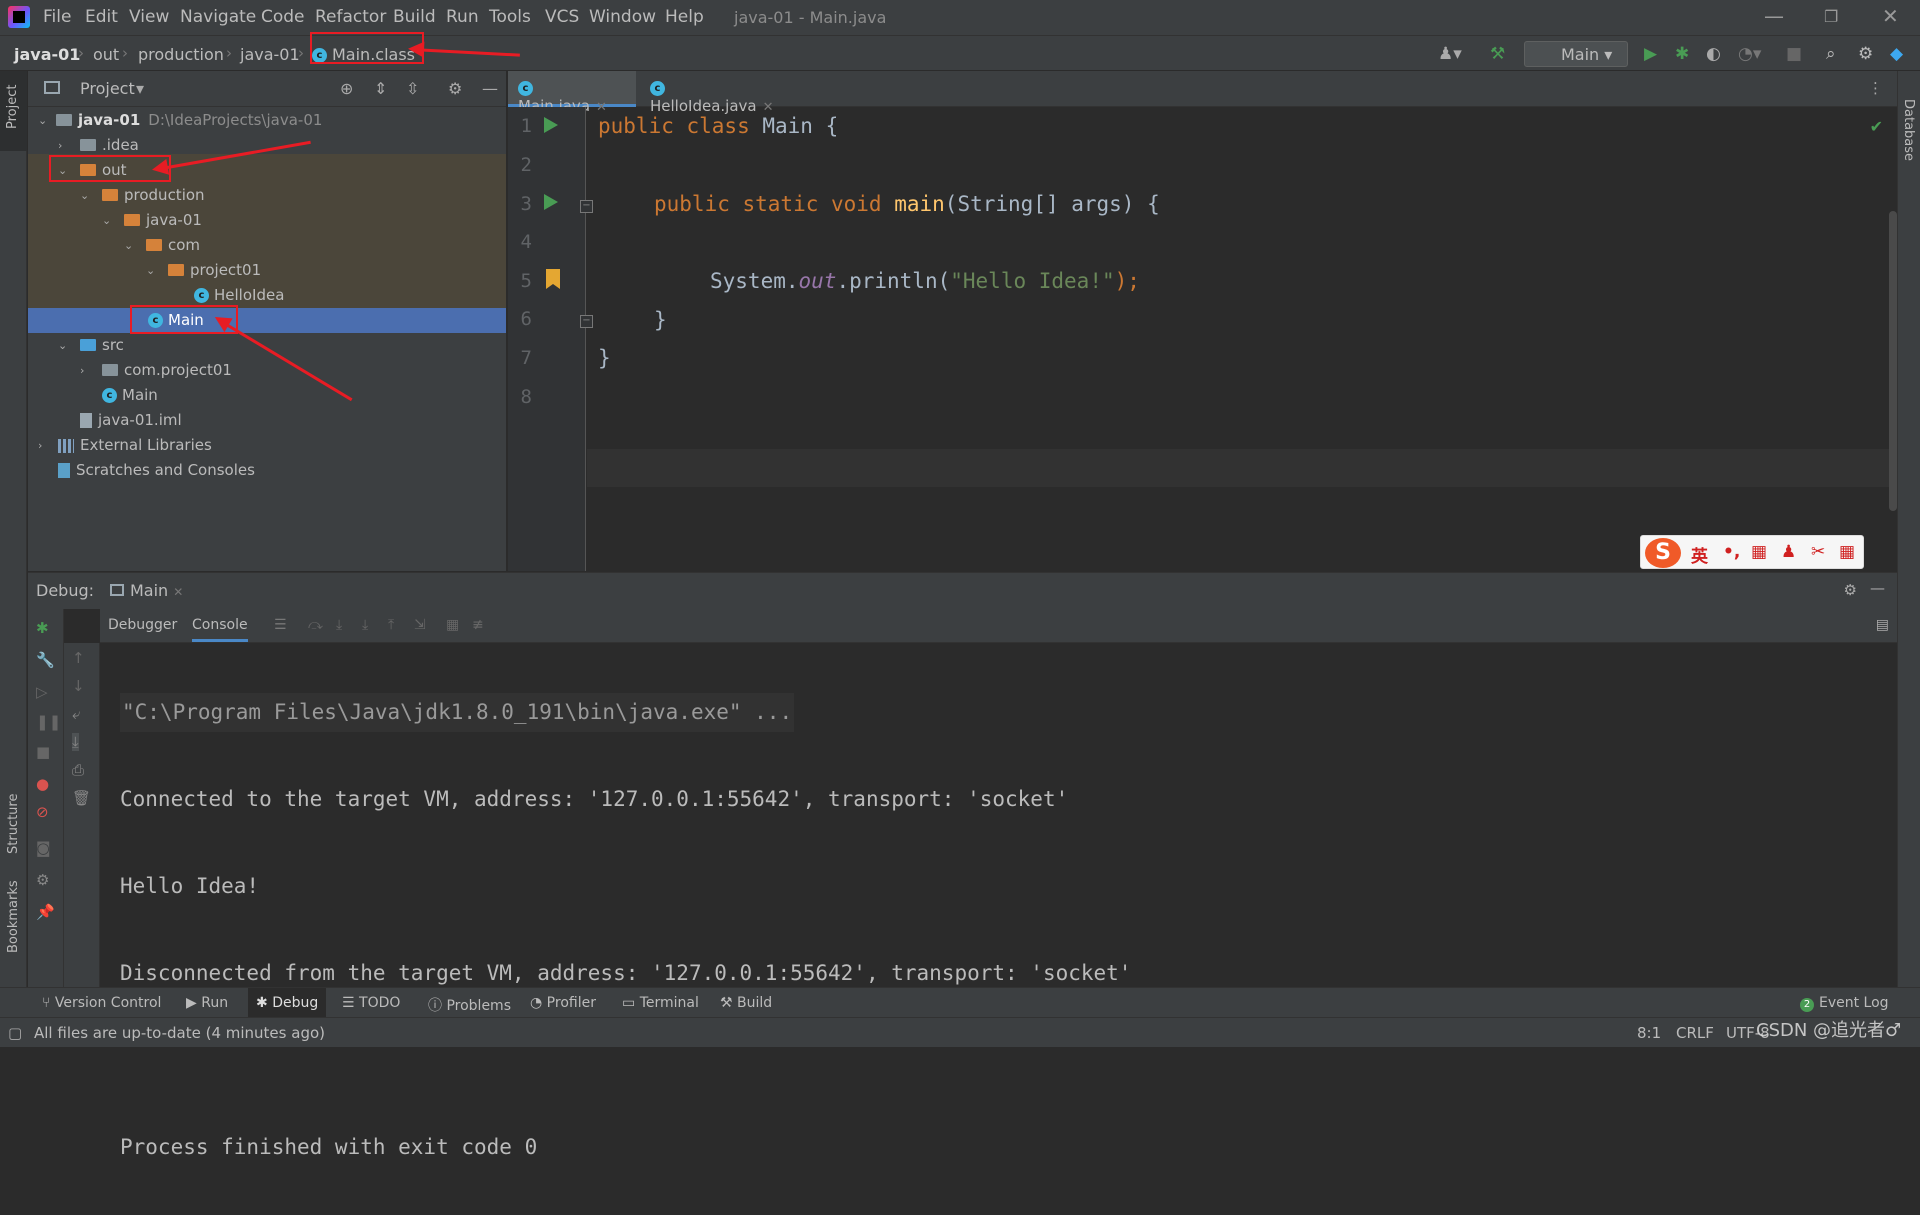 The height and width of the screenshot is (1215, 1920). Describe the element at coordinates (1749, 54) in the screenshot. I see `profiler-icon: ◔▾` at that location.